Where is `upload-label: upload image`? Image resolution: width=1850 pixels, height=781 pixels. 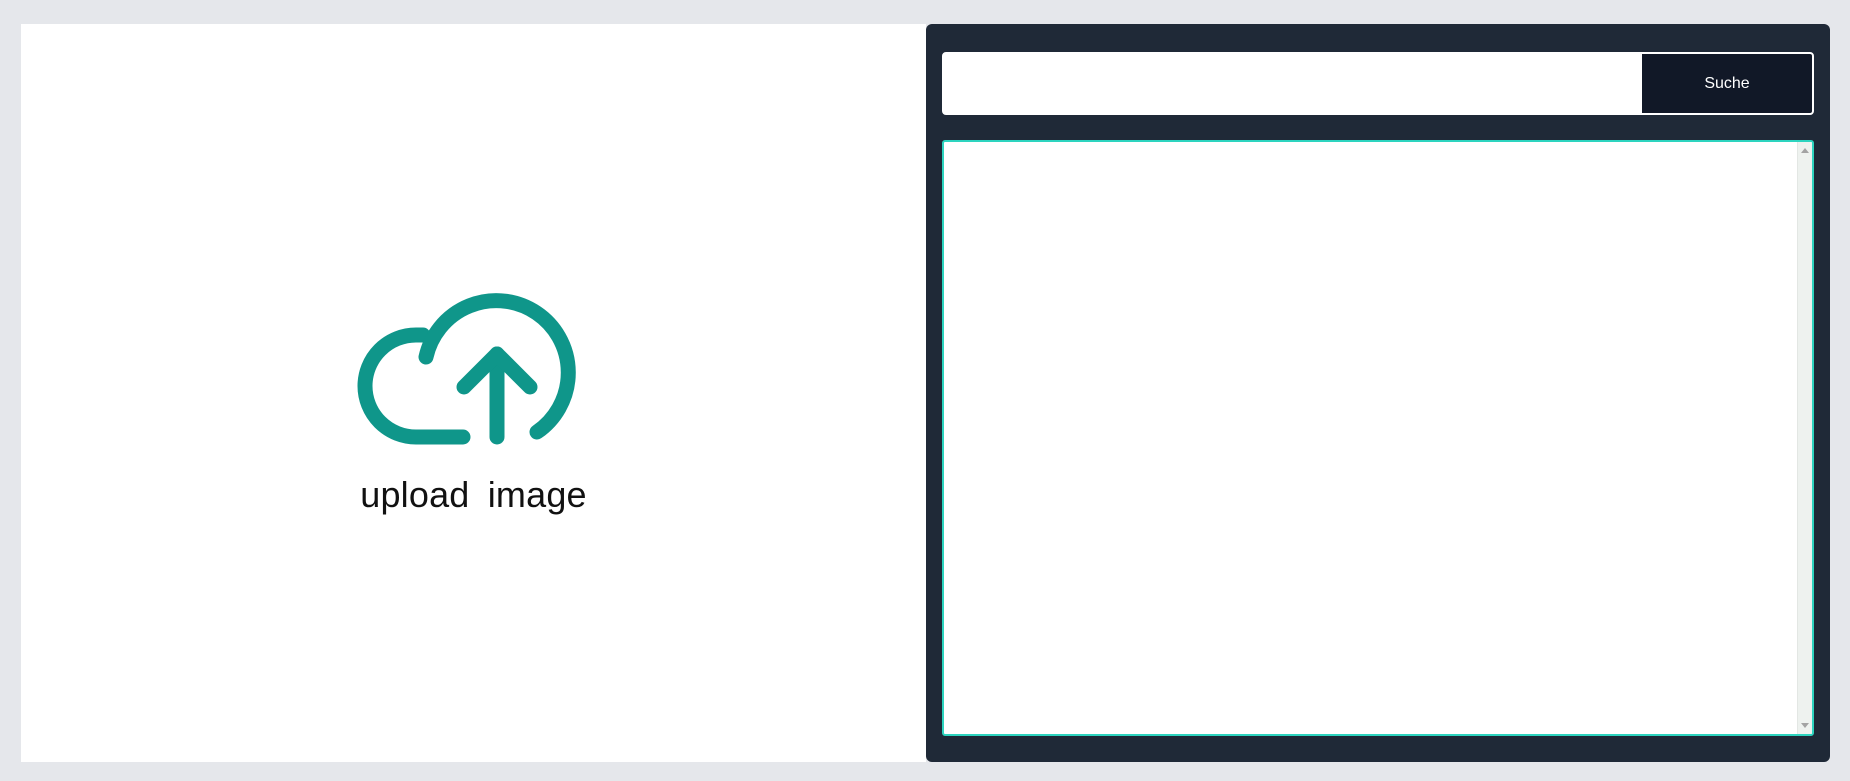 upload-label: upload image is located at coordinates (473, 494).